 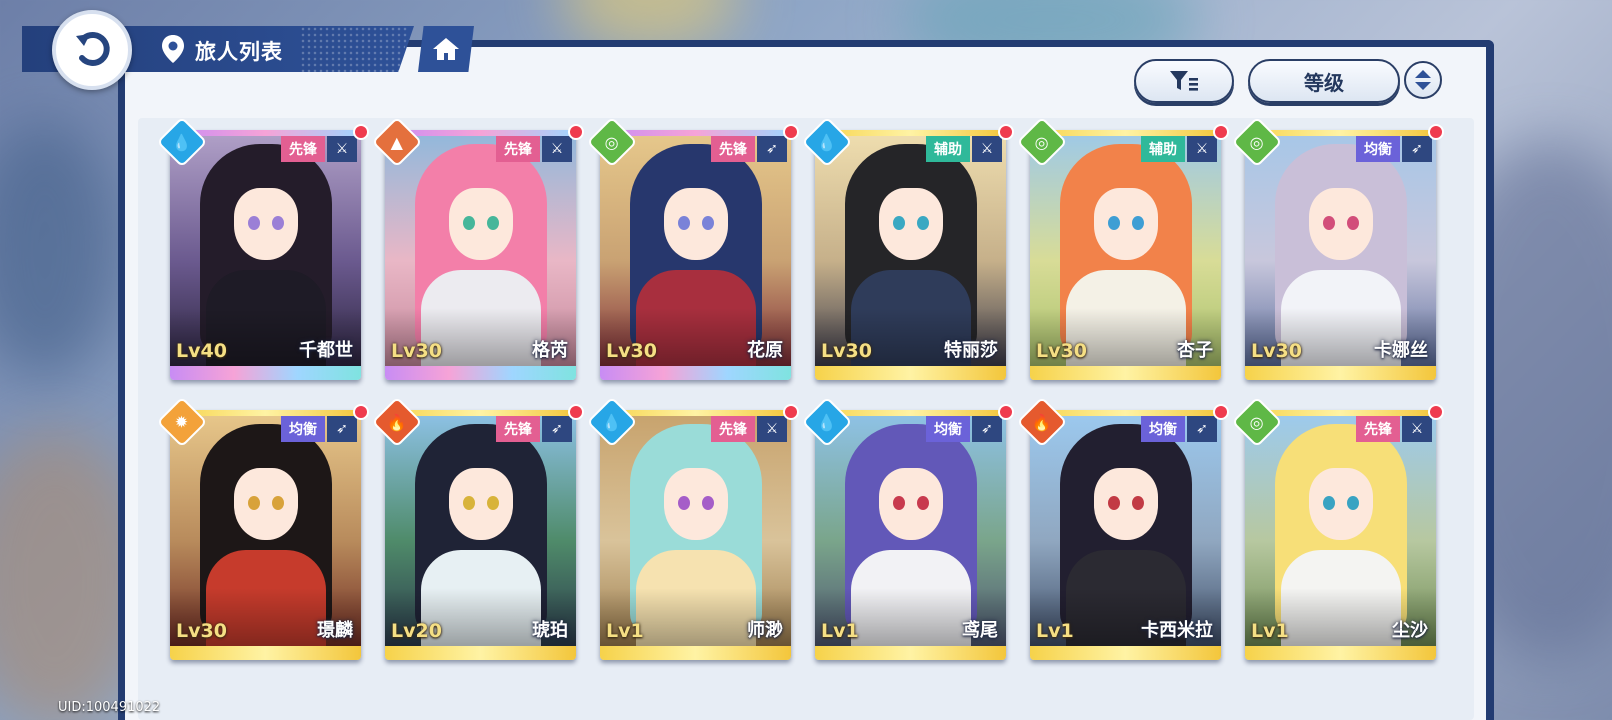 I want to click on character-name: 卡娜丝, so click(x=1401, y=350).